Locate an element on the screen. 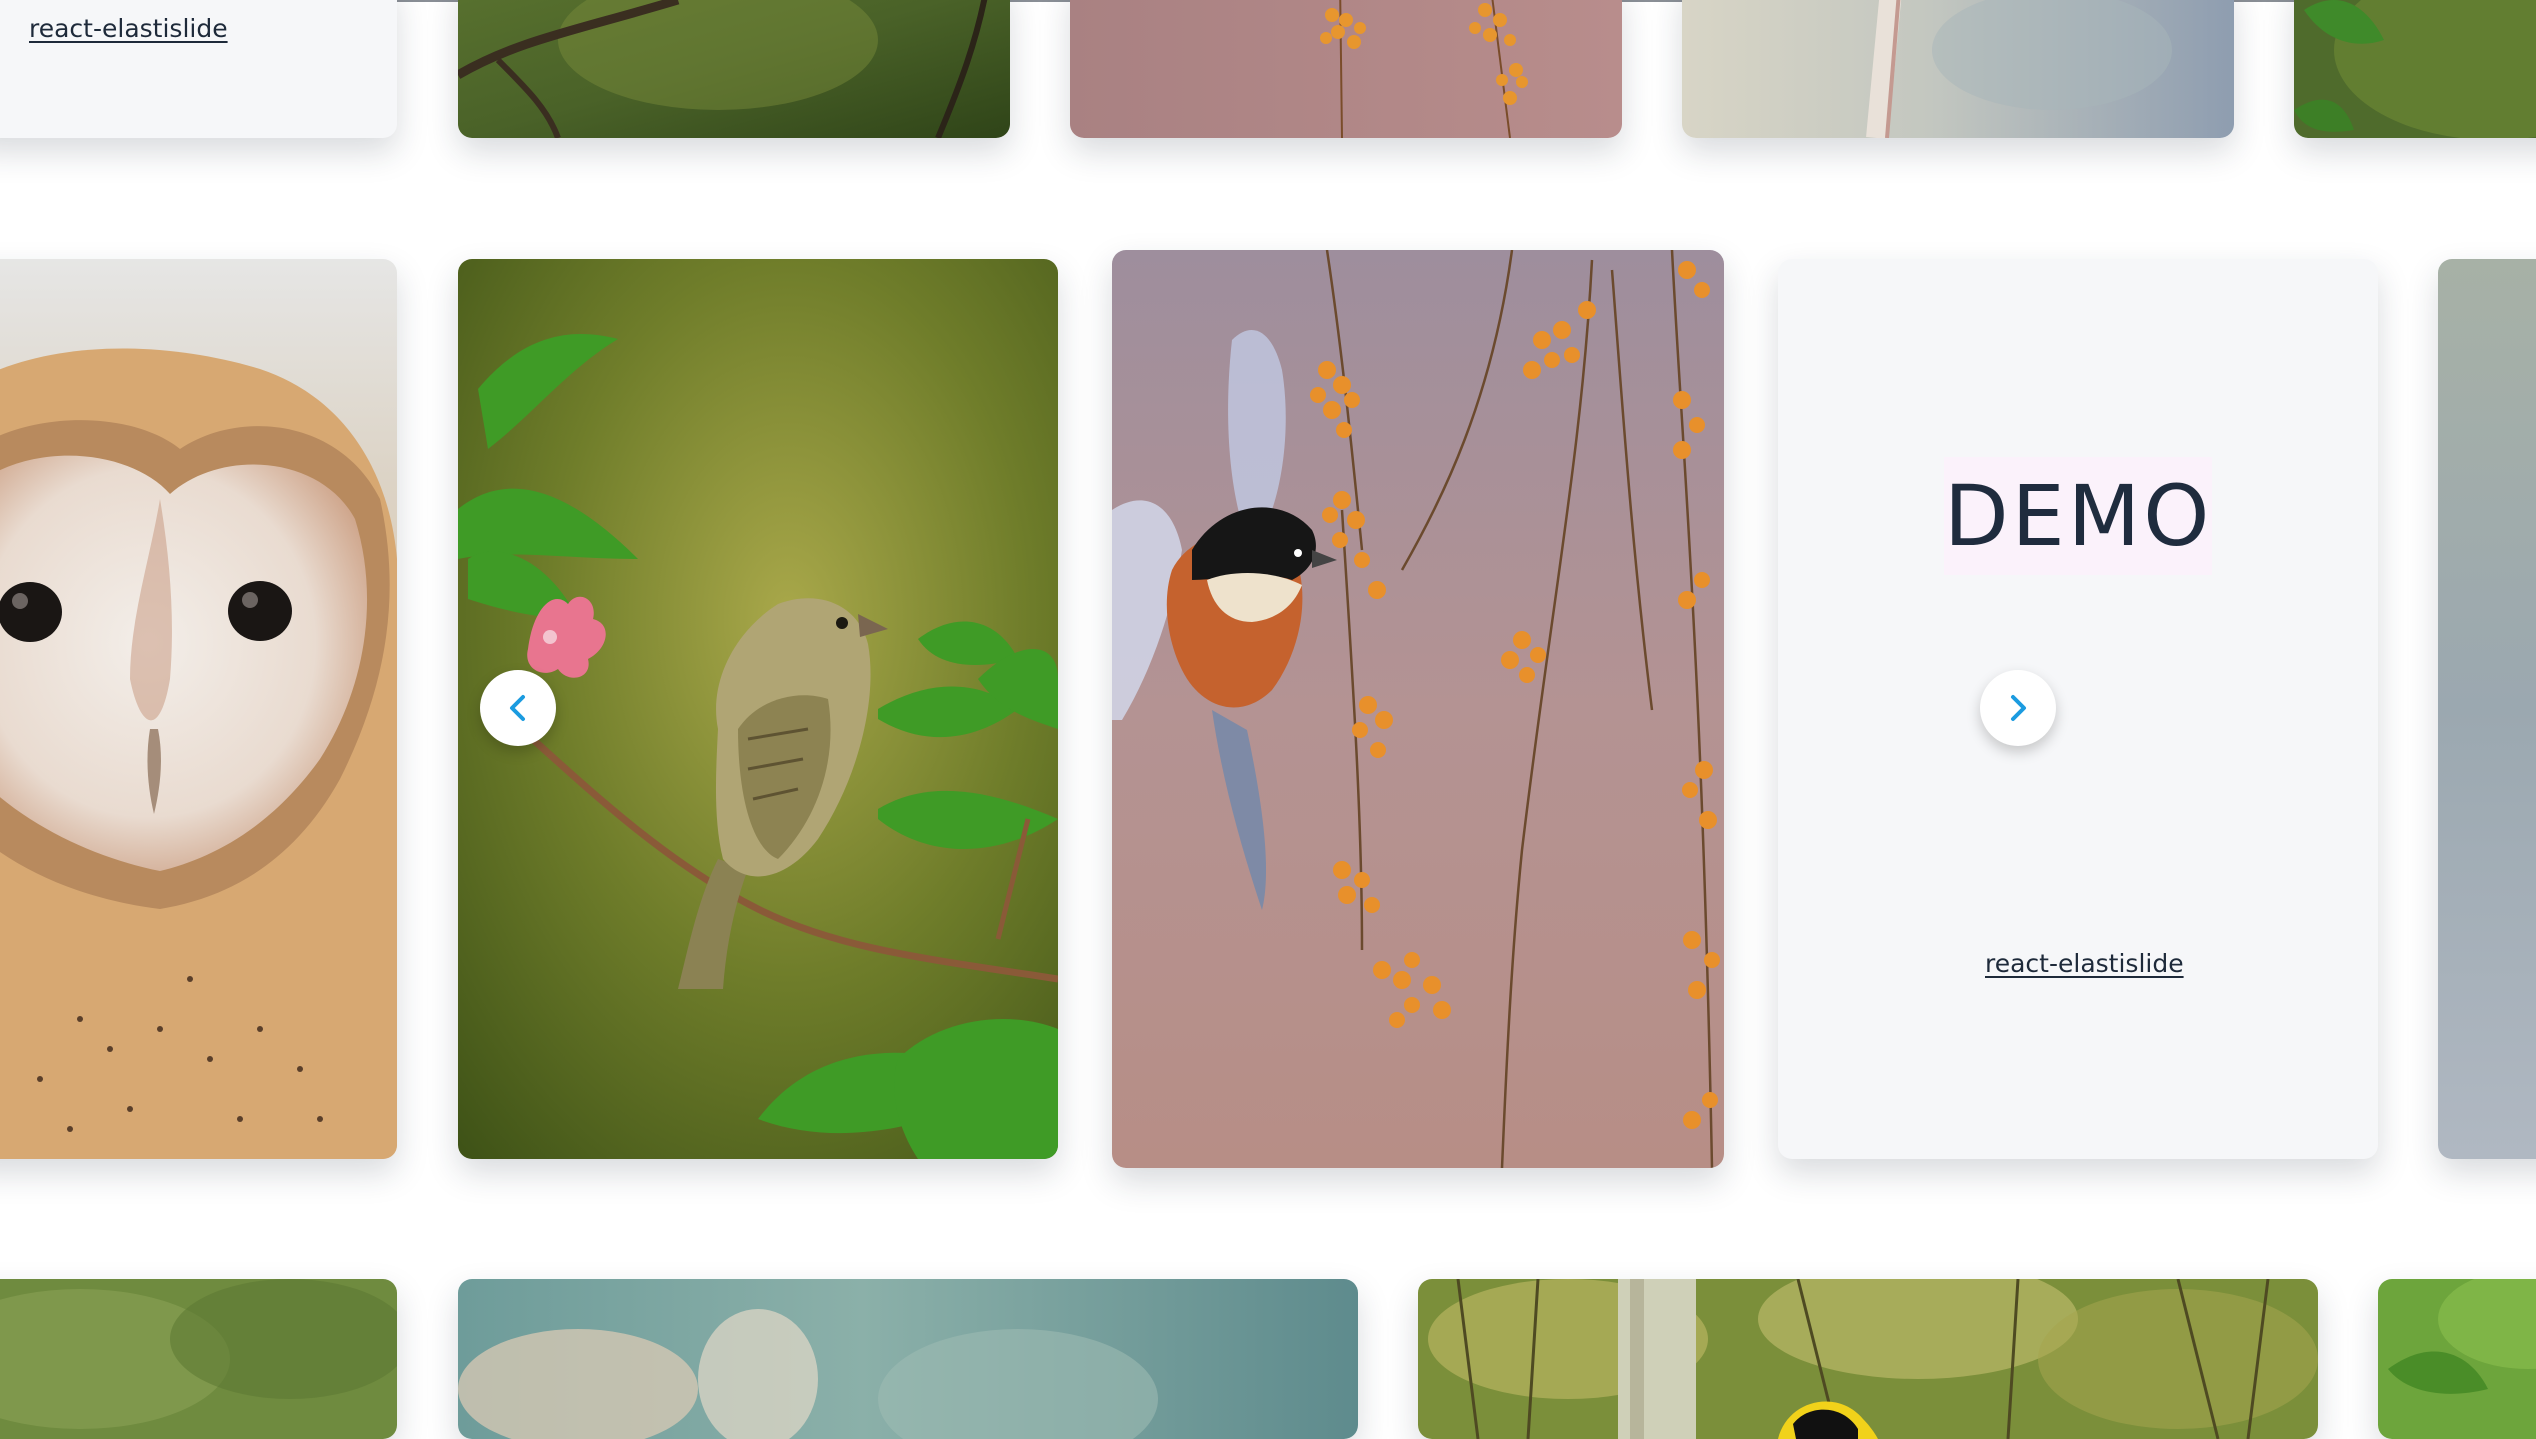 Image resolution: width=2536 pixels, height=1439 pixels. owl-image-card is located at coordinates (198, 709).